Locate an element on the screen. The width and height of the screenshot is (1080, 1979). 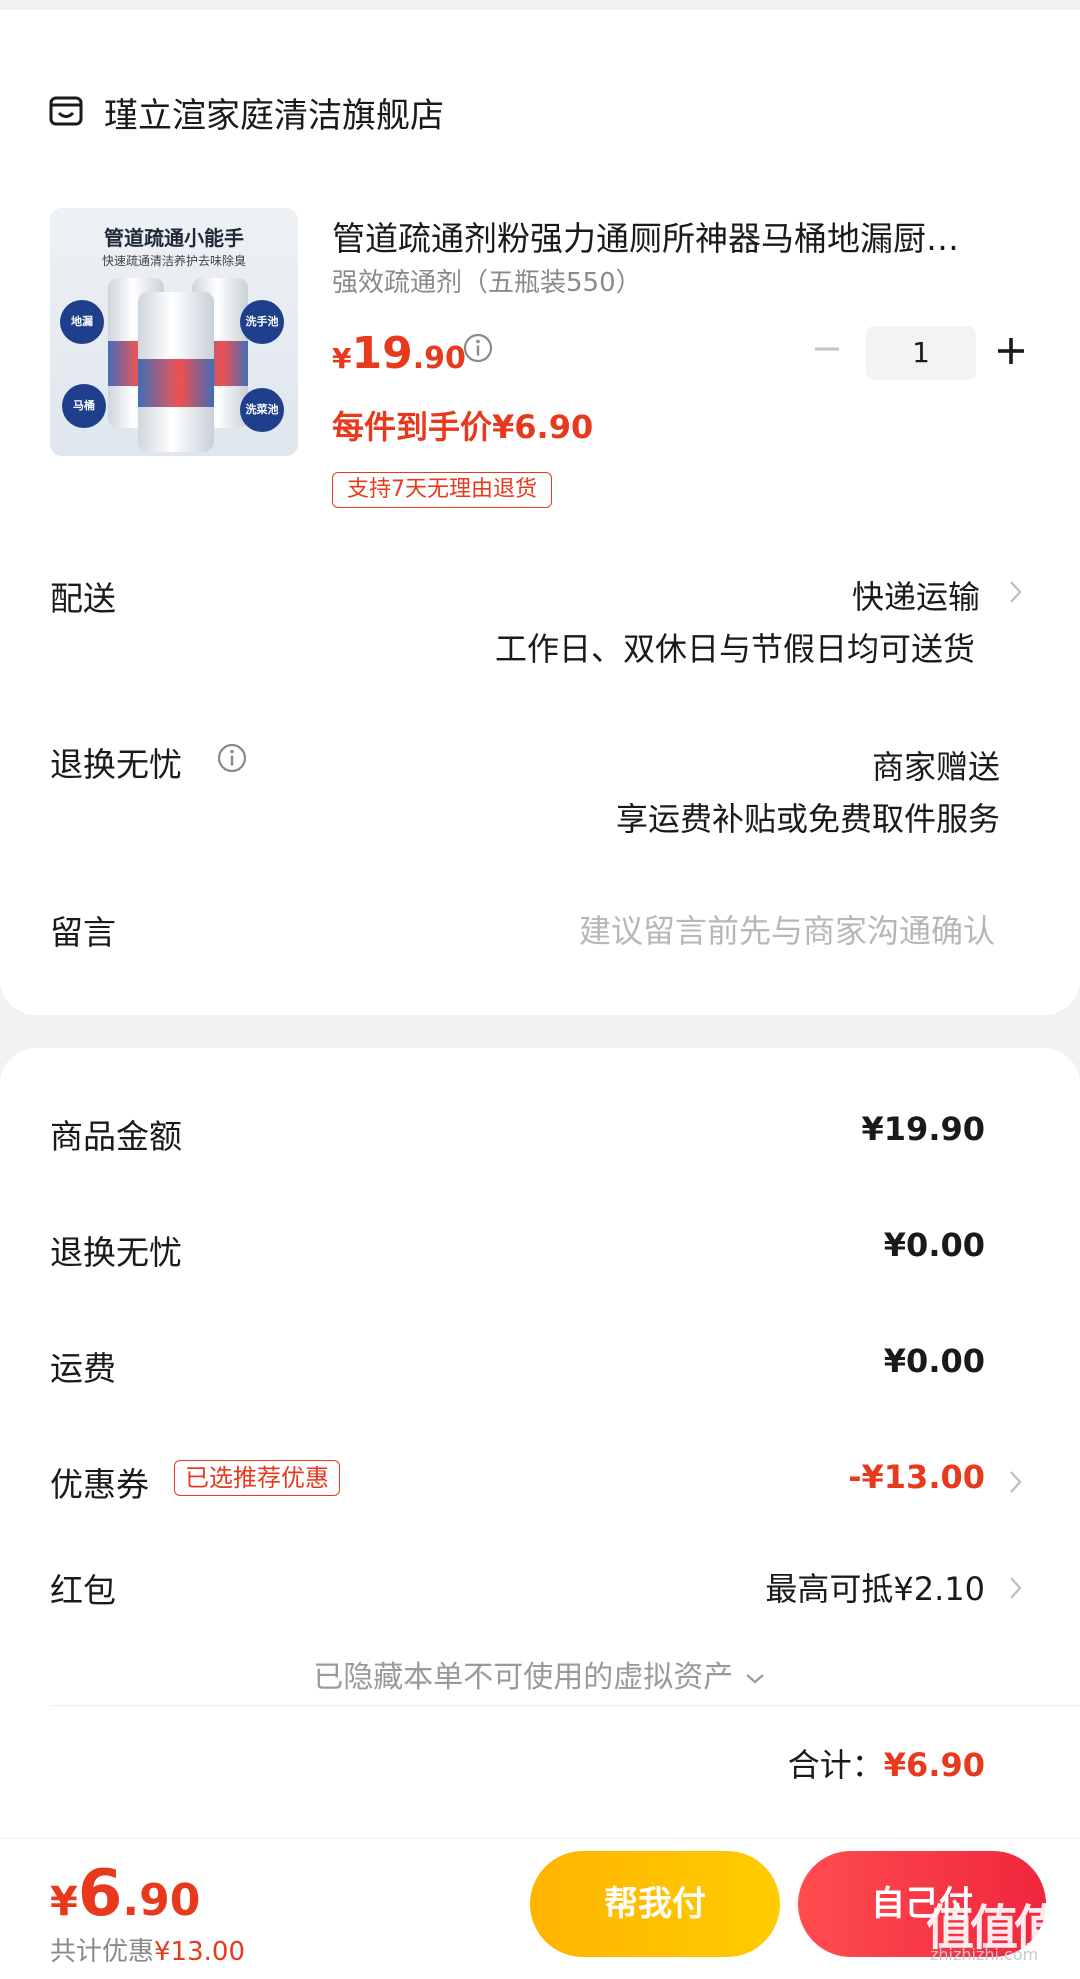
return-fee-label: 退换无忧 is located at coordinates (116, 1252).